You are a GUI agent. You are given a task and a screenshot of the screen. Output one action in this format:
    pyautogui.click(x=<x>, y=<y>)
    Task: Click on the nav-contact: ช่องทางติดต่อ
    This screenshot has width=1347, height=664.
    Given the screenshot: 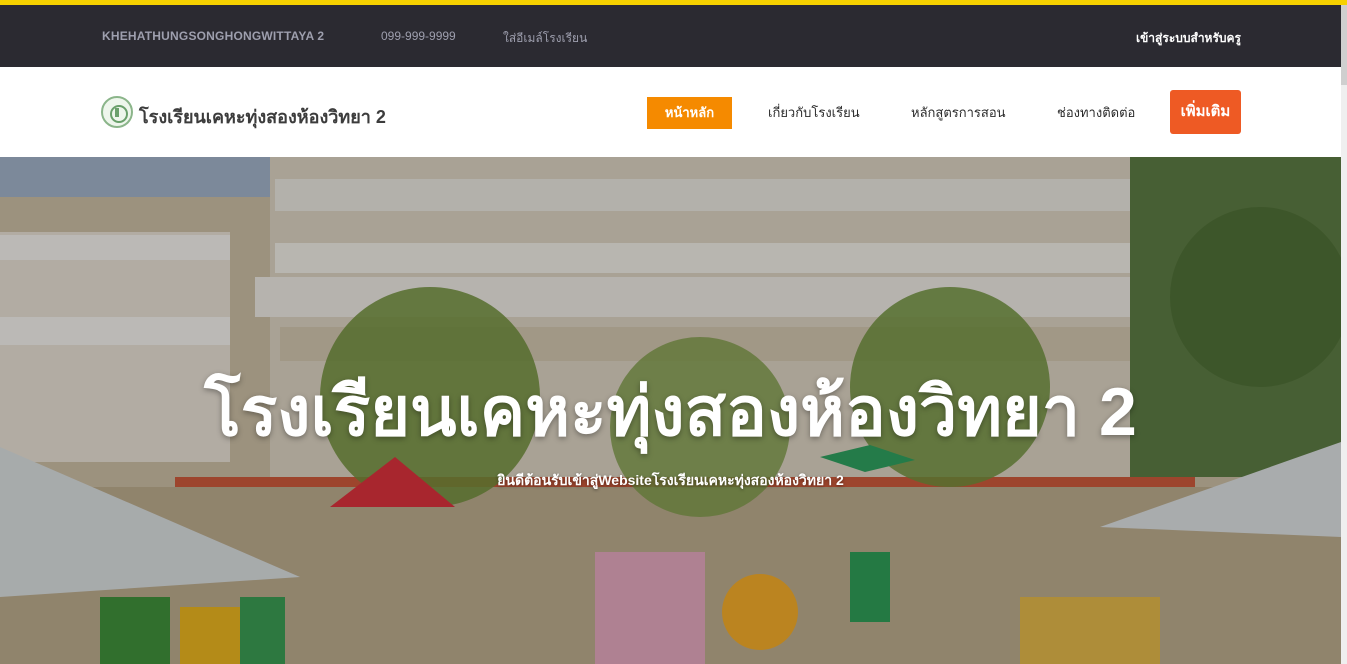 What is the action you would take?
    pyautogui.click(x=1096, y=113)
    